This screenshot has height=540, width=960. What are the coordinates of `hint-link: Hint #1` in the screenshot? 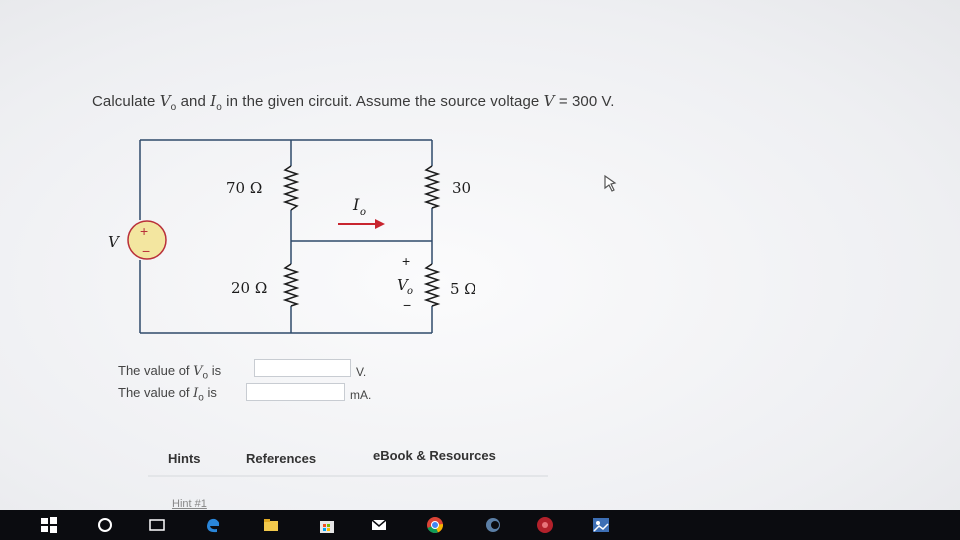 It's located at (189, 504).